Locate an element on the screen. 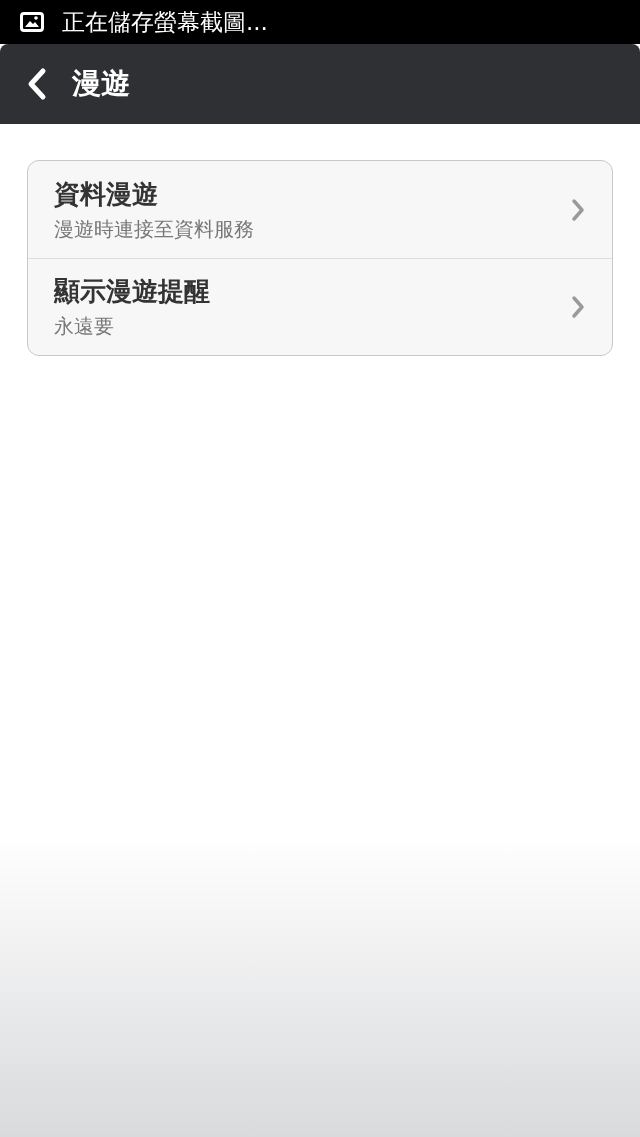  item-subtitle: 永遠要 is located at coordinates (84, 326).